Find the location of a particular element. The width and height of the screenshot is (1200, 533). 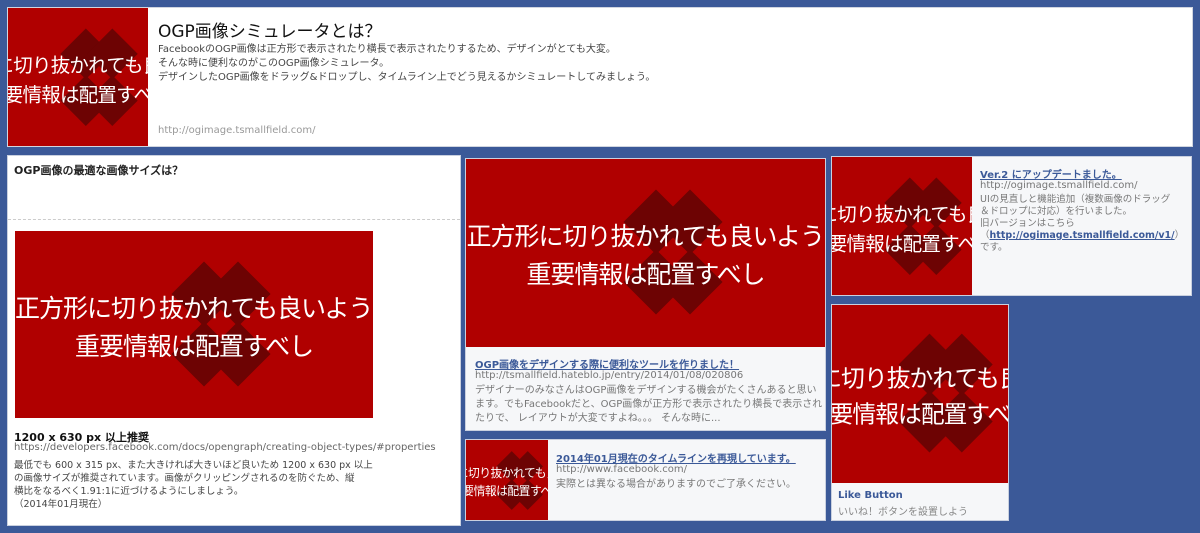

paren-open: （ is located at coordinates (985, 235).